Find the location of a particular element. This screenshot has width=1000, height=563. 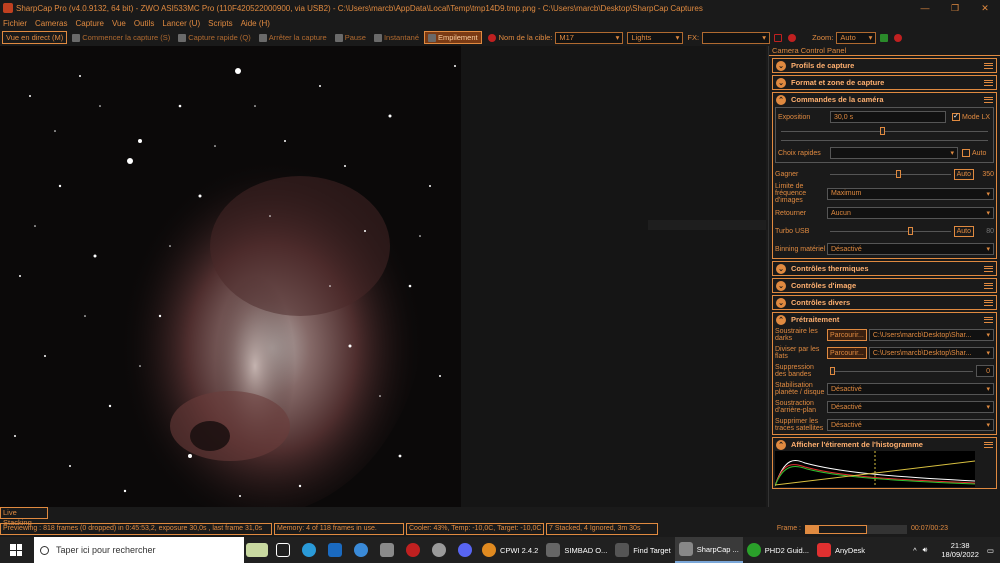

edge-browser-icon is located at coordinates (309, 550).